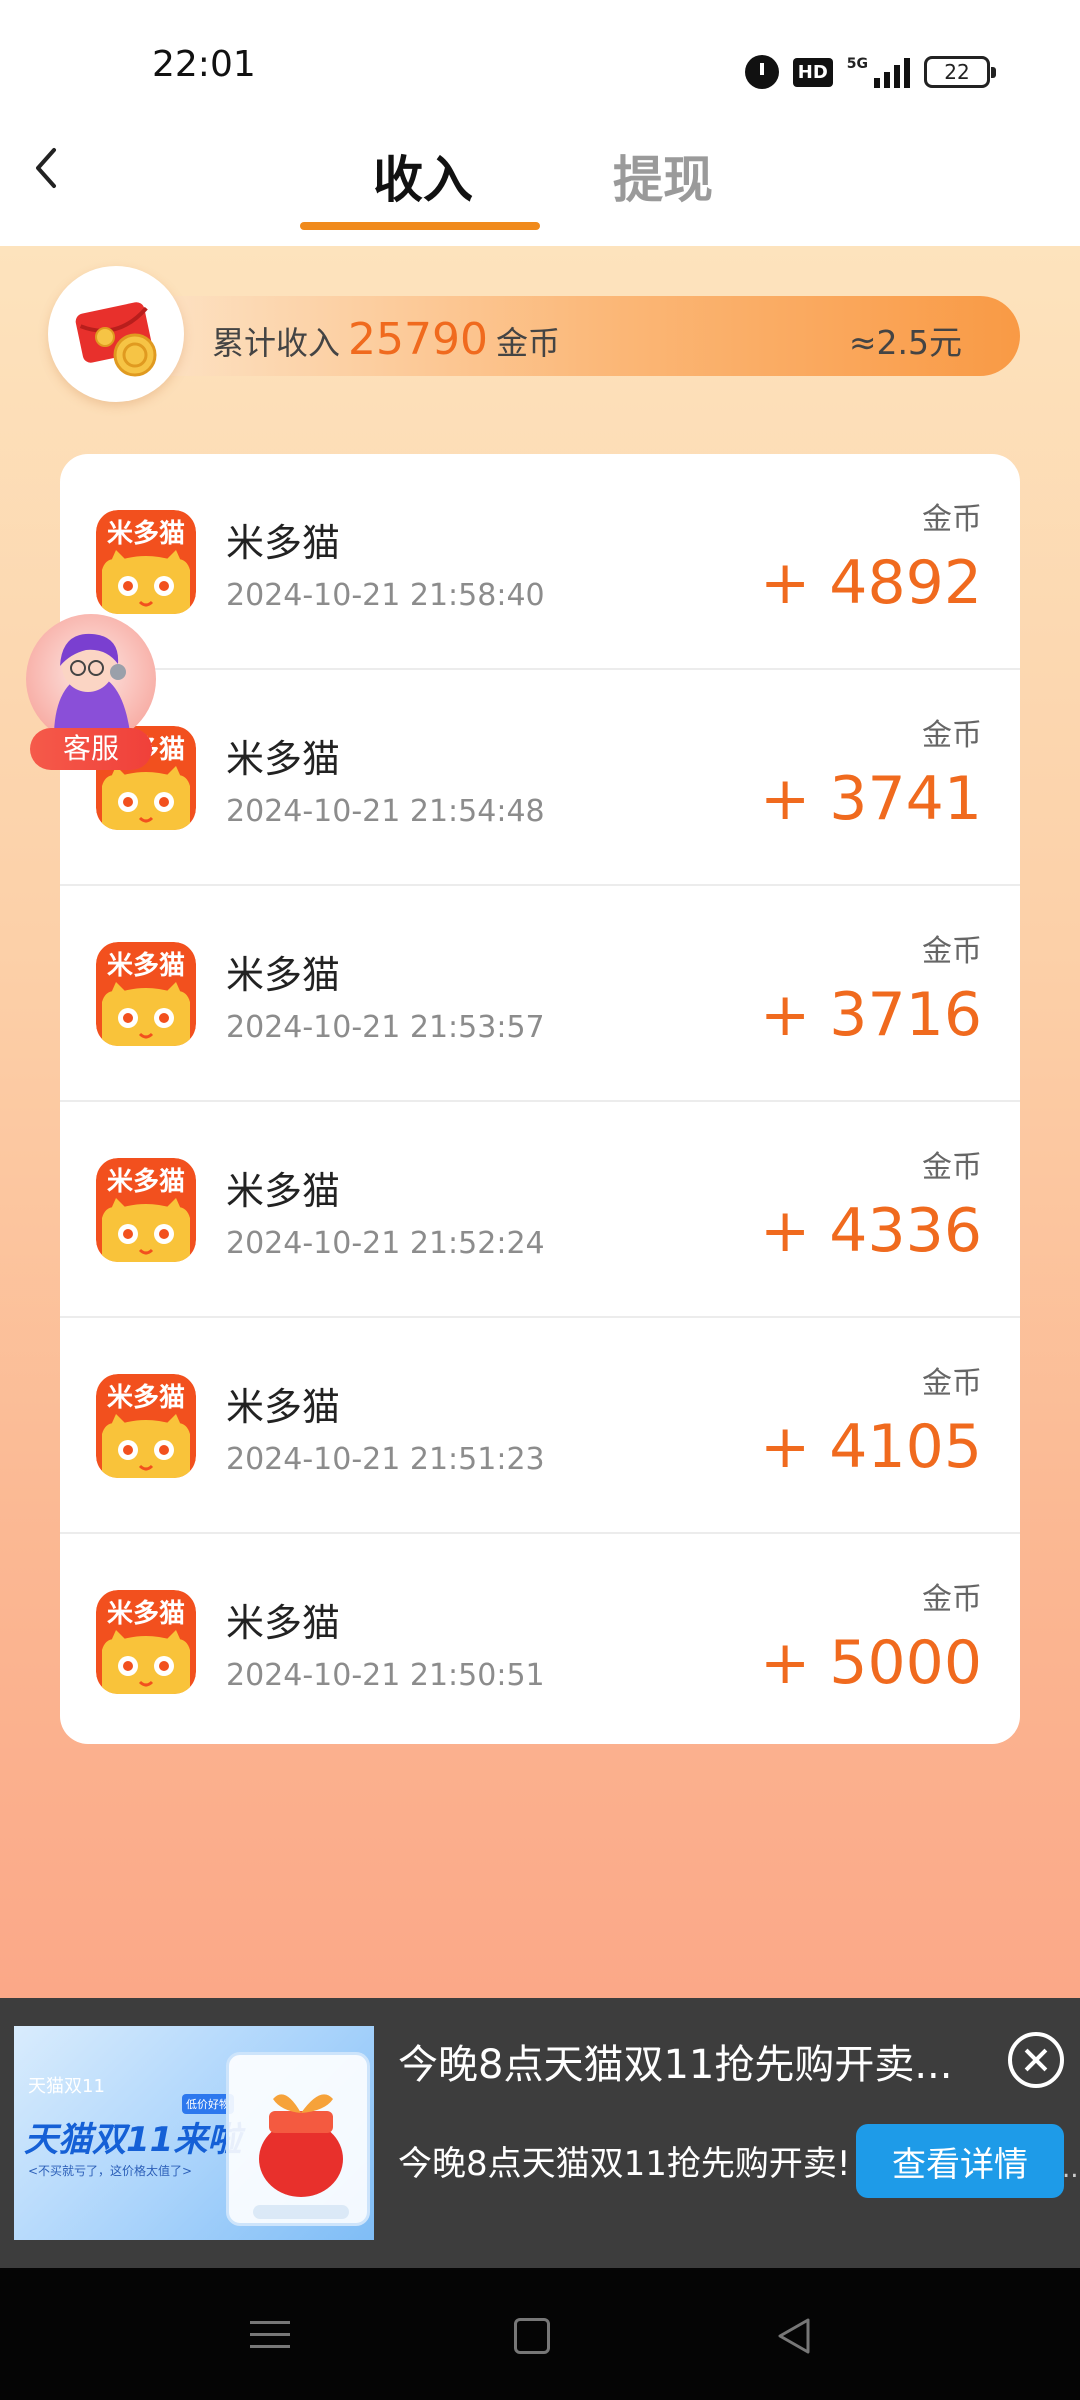 The image size is (1080, 2400). I want to click on network-type: 5G, so click(857, 64).